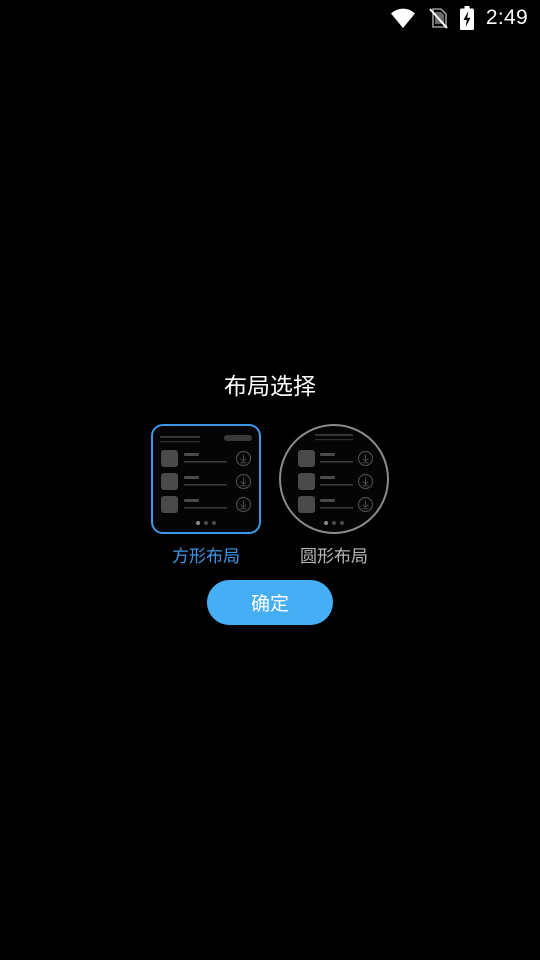 The width and height of the screenshot is (540, 960). I want to click on confirm-button: 确定, so click(270, 602).